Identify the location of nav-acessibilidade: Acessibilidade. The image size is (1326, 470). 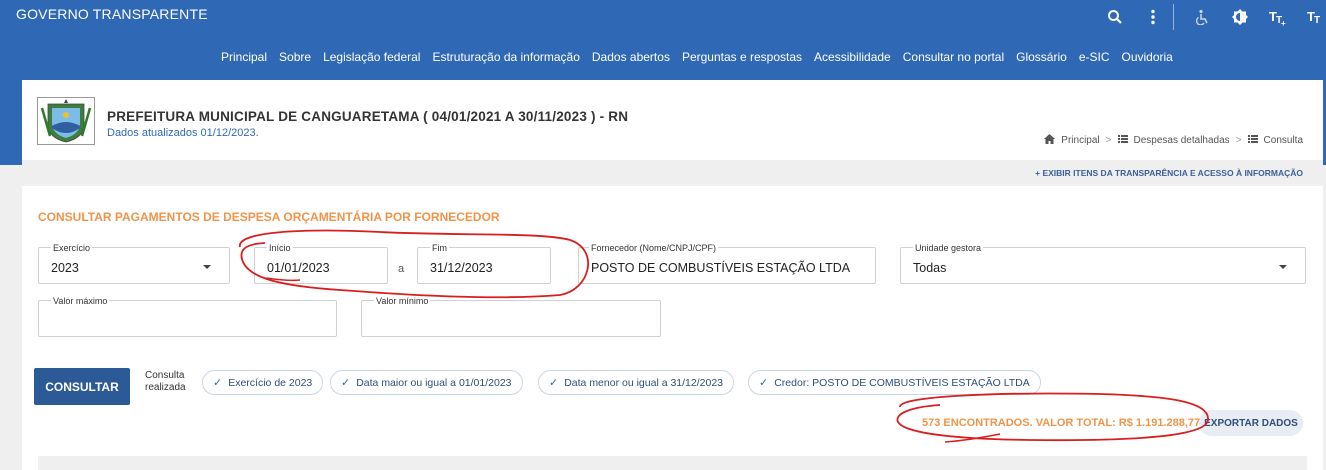
(852, 57).